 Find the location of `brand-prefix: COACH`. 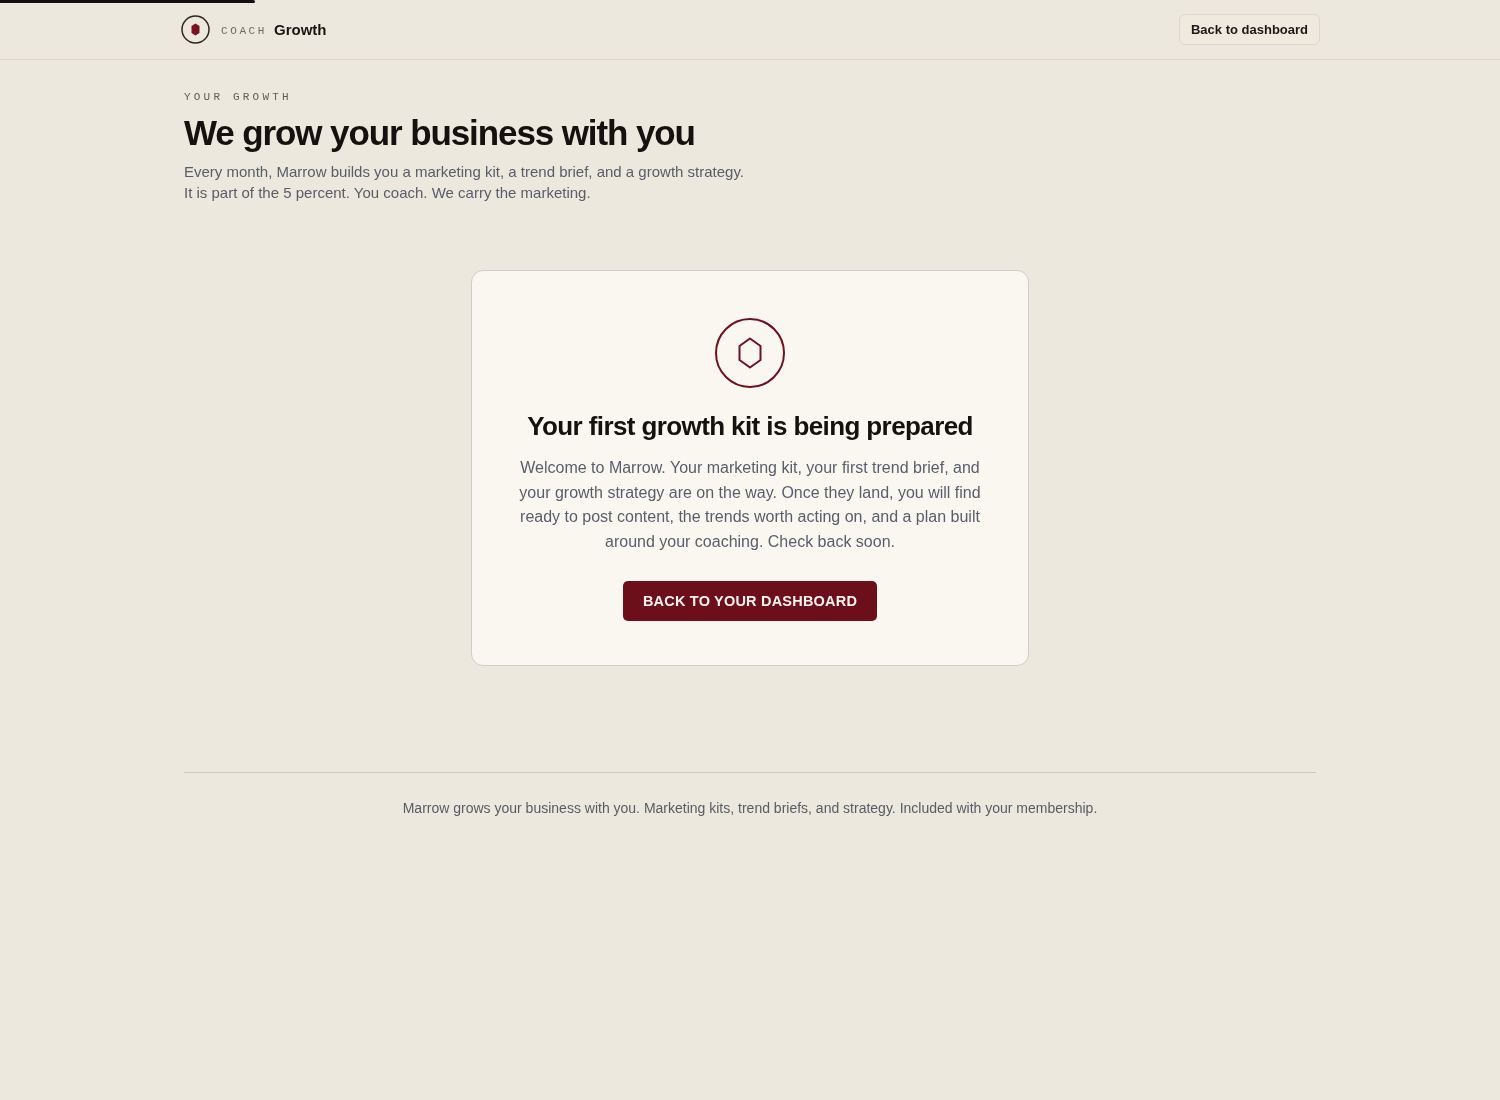

brand-prefix: COACH is located at coordinates (244, 30).